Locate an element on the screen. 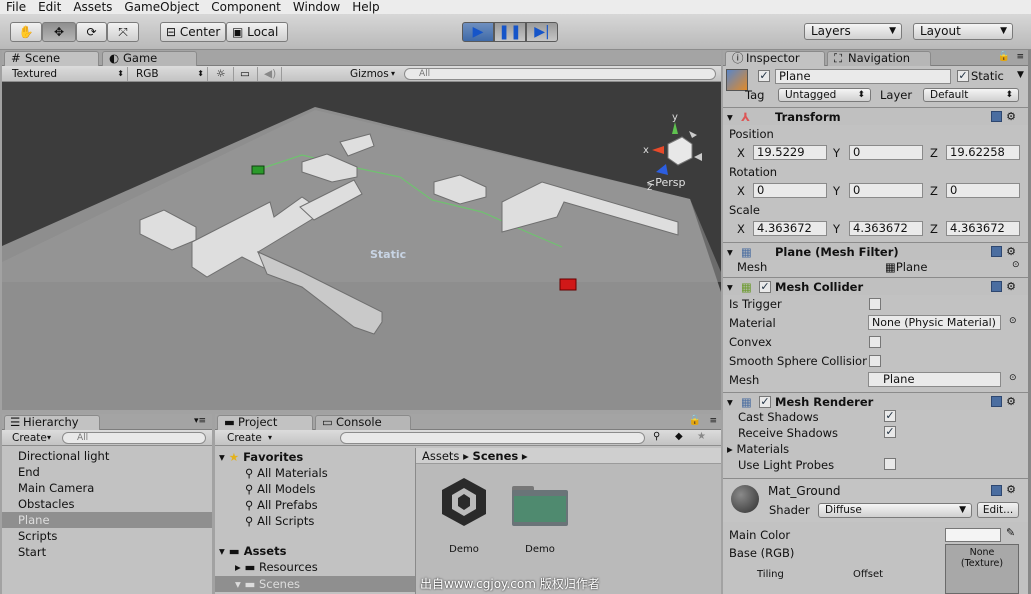 The width and height of the screenshot is (1031, 594). assets-header: ▾ ▬ Assets is located at coordinates (252, 551).